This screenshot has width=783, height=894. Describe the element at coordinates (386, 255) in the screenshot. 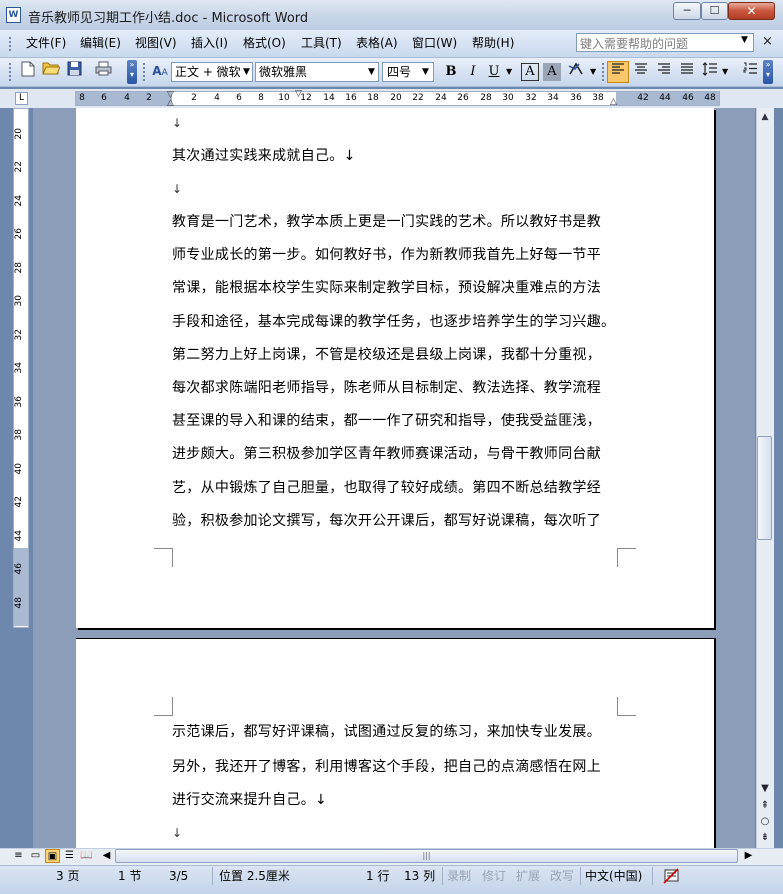

I see `paragraph-line: 师专业成长的第一步。如何教好书，作为新教师我首先上好每一节平` at that location.